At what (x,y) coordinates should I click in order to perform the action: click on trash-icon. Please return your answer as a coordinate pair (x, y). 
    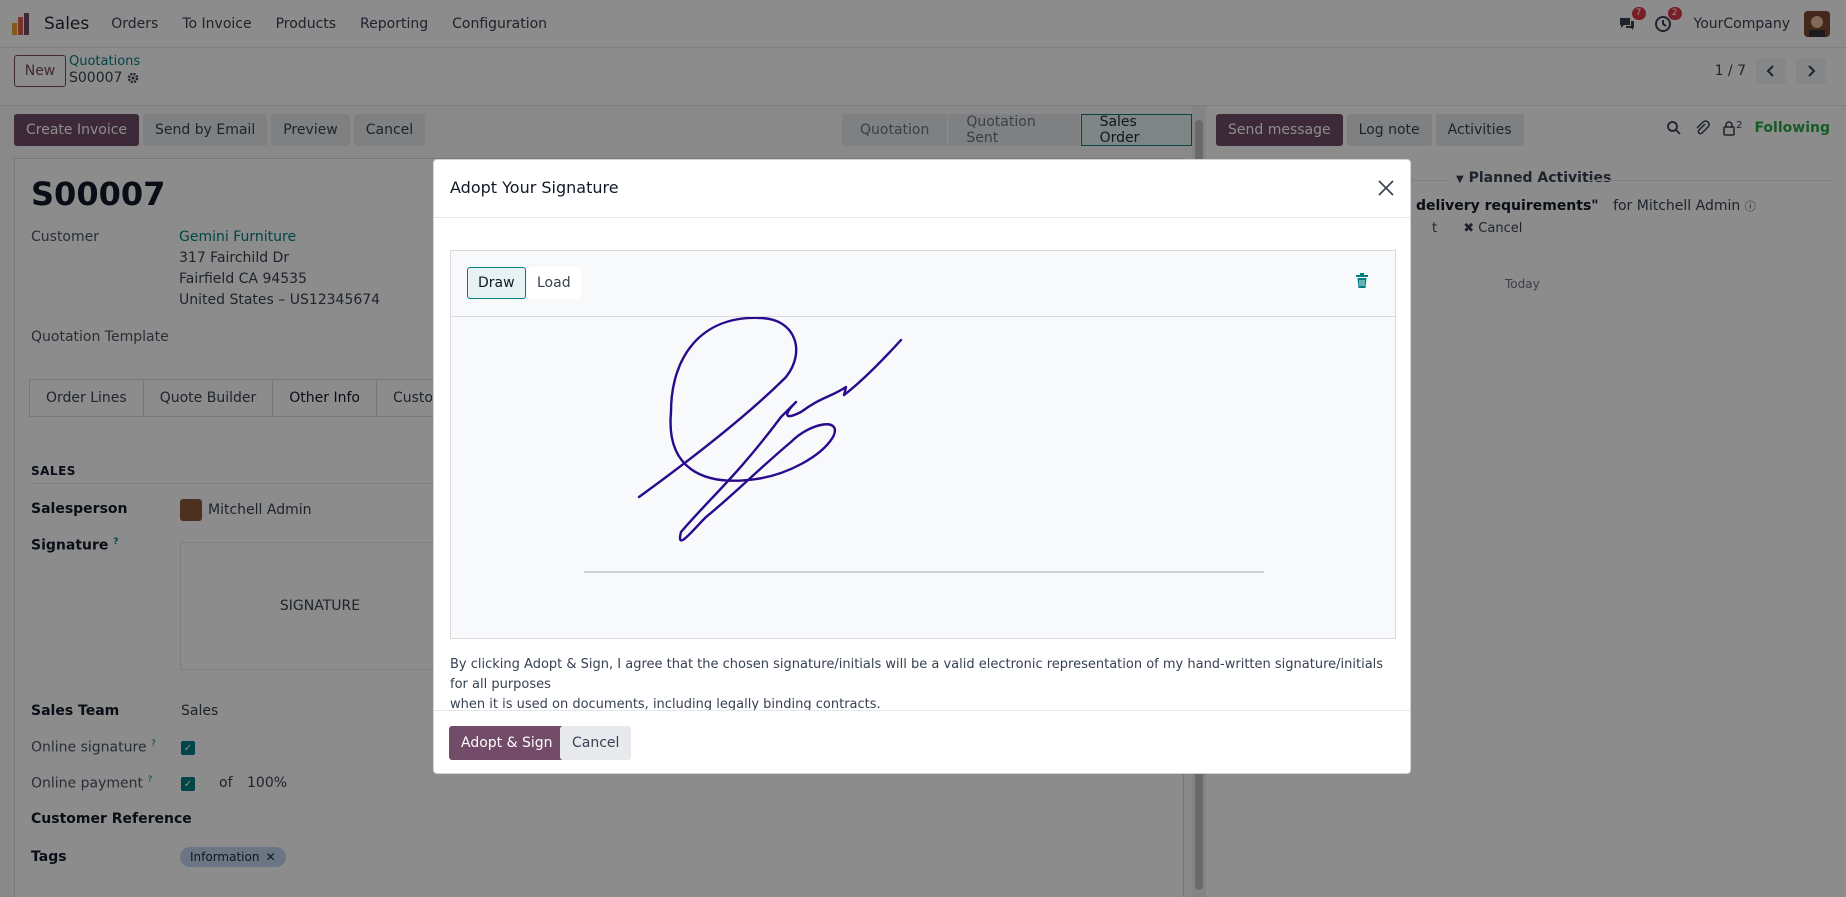
    Looking at the image, I should click on (1362, 281).